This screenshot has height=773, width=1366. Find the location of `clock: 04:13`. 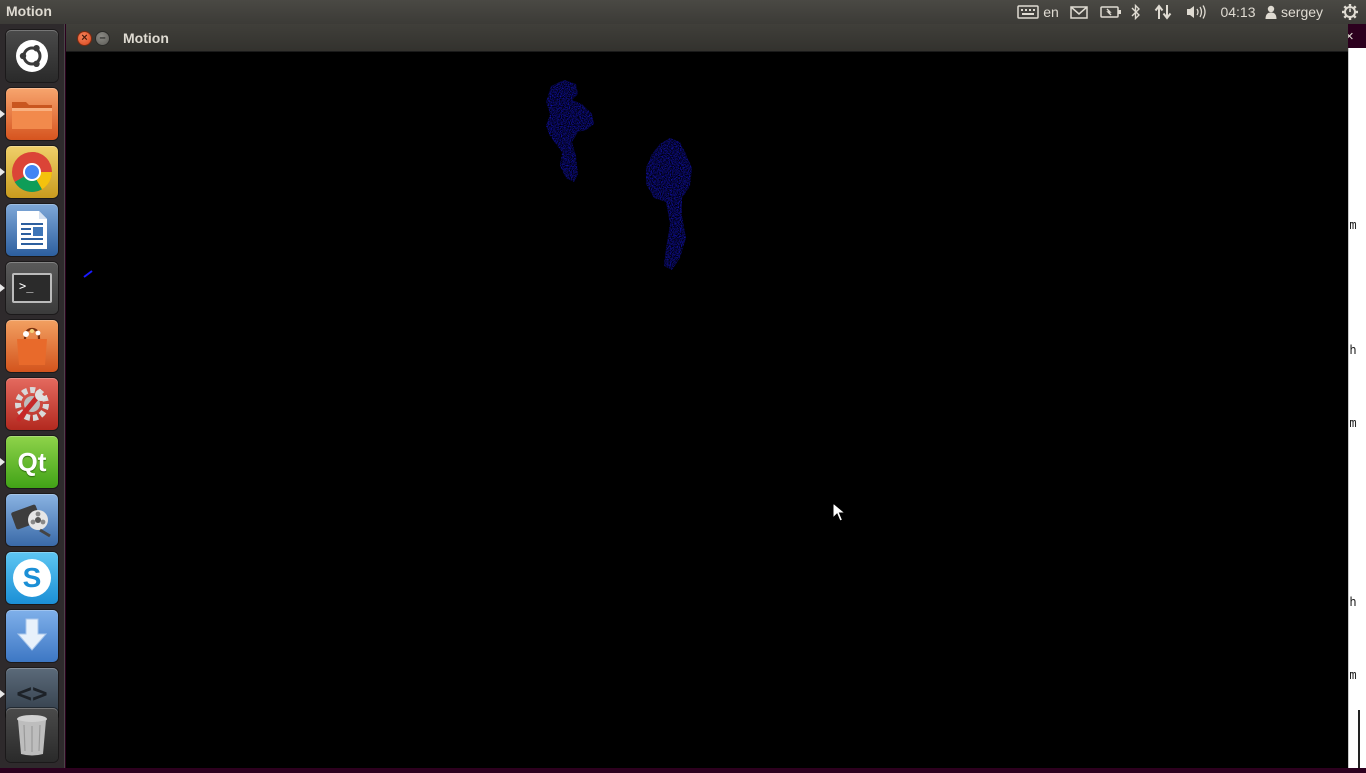

clock: 04:13 is located at coordinates (1238, 12).